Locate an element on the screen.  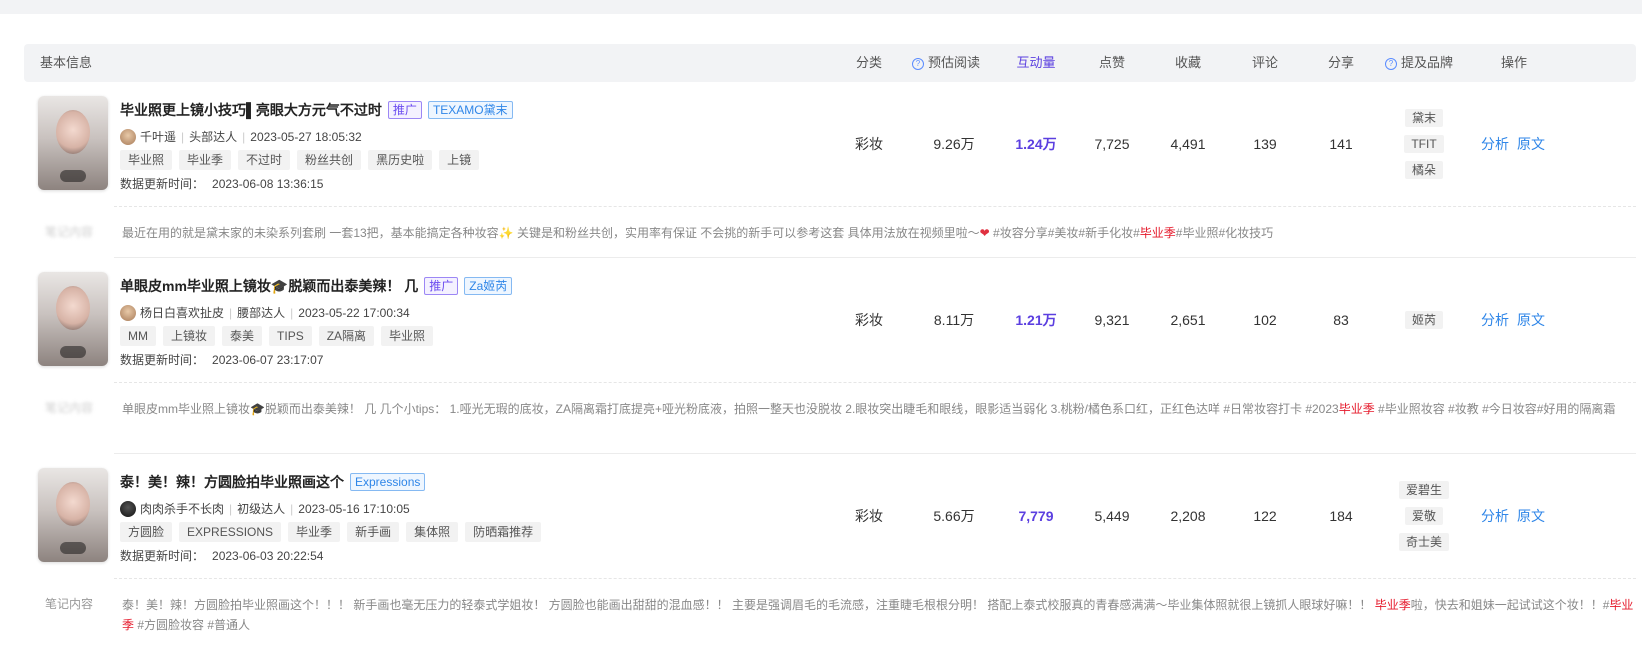
header-reads: ? 预估阅读 is located at coordinates (946, 63).